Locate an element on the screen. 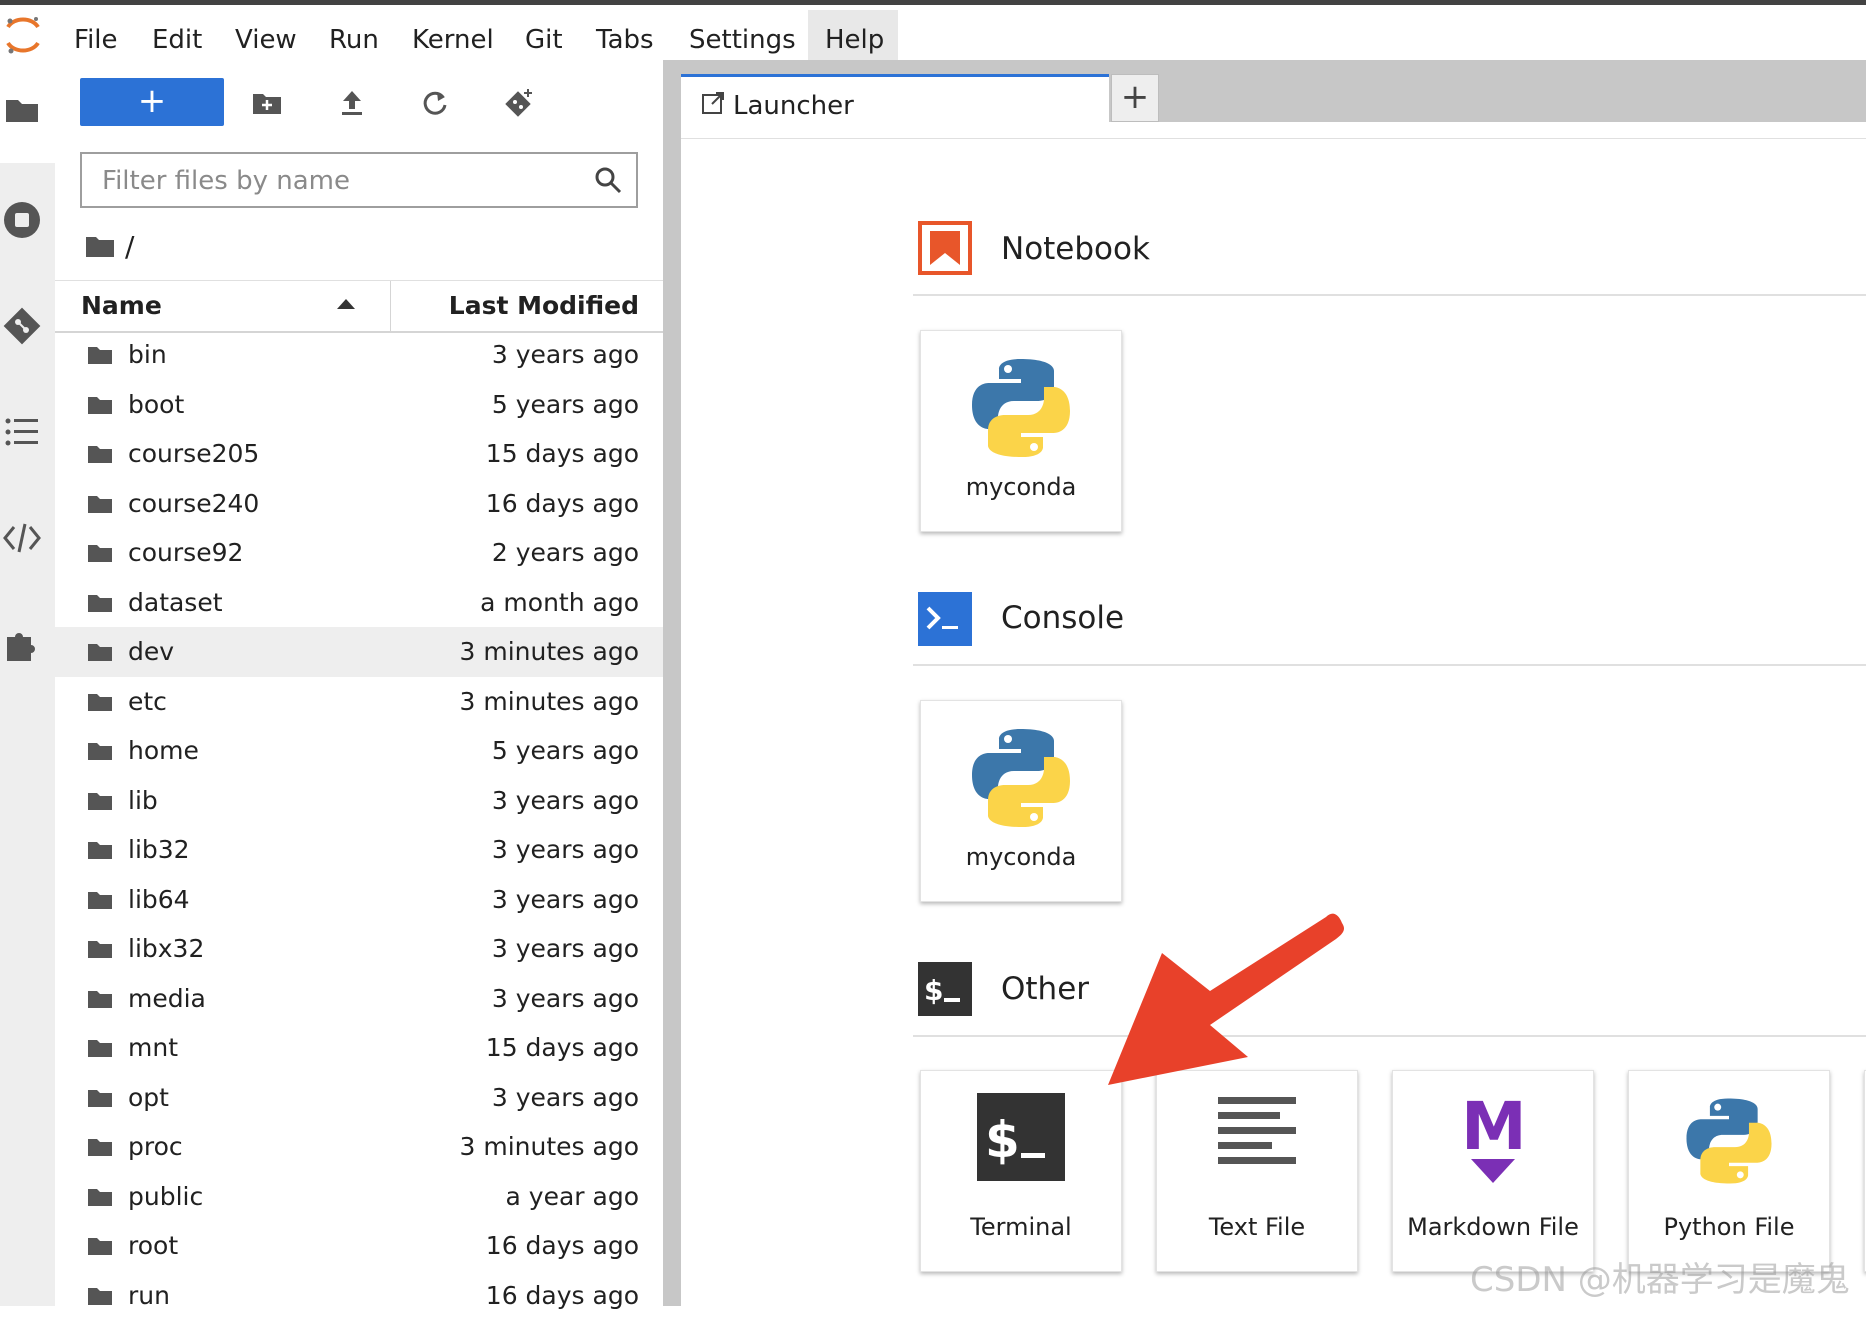 This screenshot has height=1320, width=1866. panel-splitter is located at coordinates (672, 683).